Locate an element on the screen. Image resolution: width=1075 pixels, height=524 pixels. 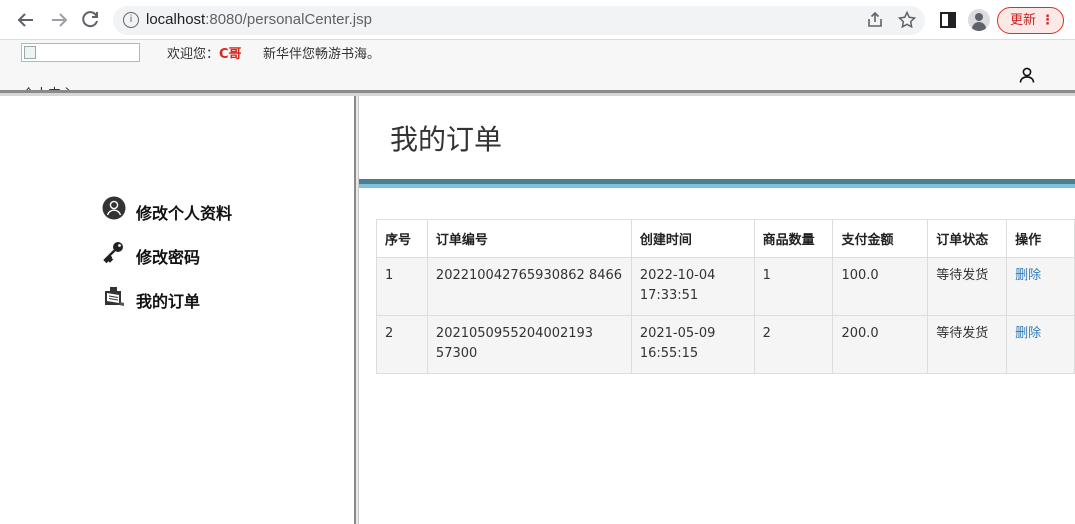
username: C哥 is located at coordinates (230, 54).